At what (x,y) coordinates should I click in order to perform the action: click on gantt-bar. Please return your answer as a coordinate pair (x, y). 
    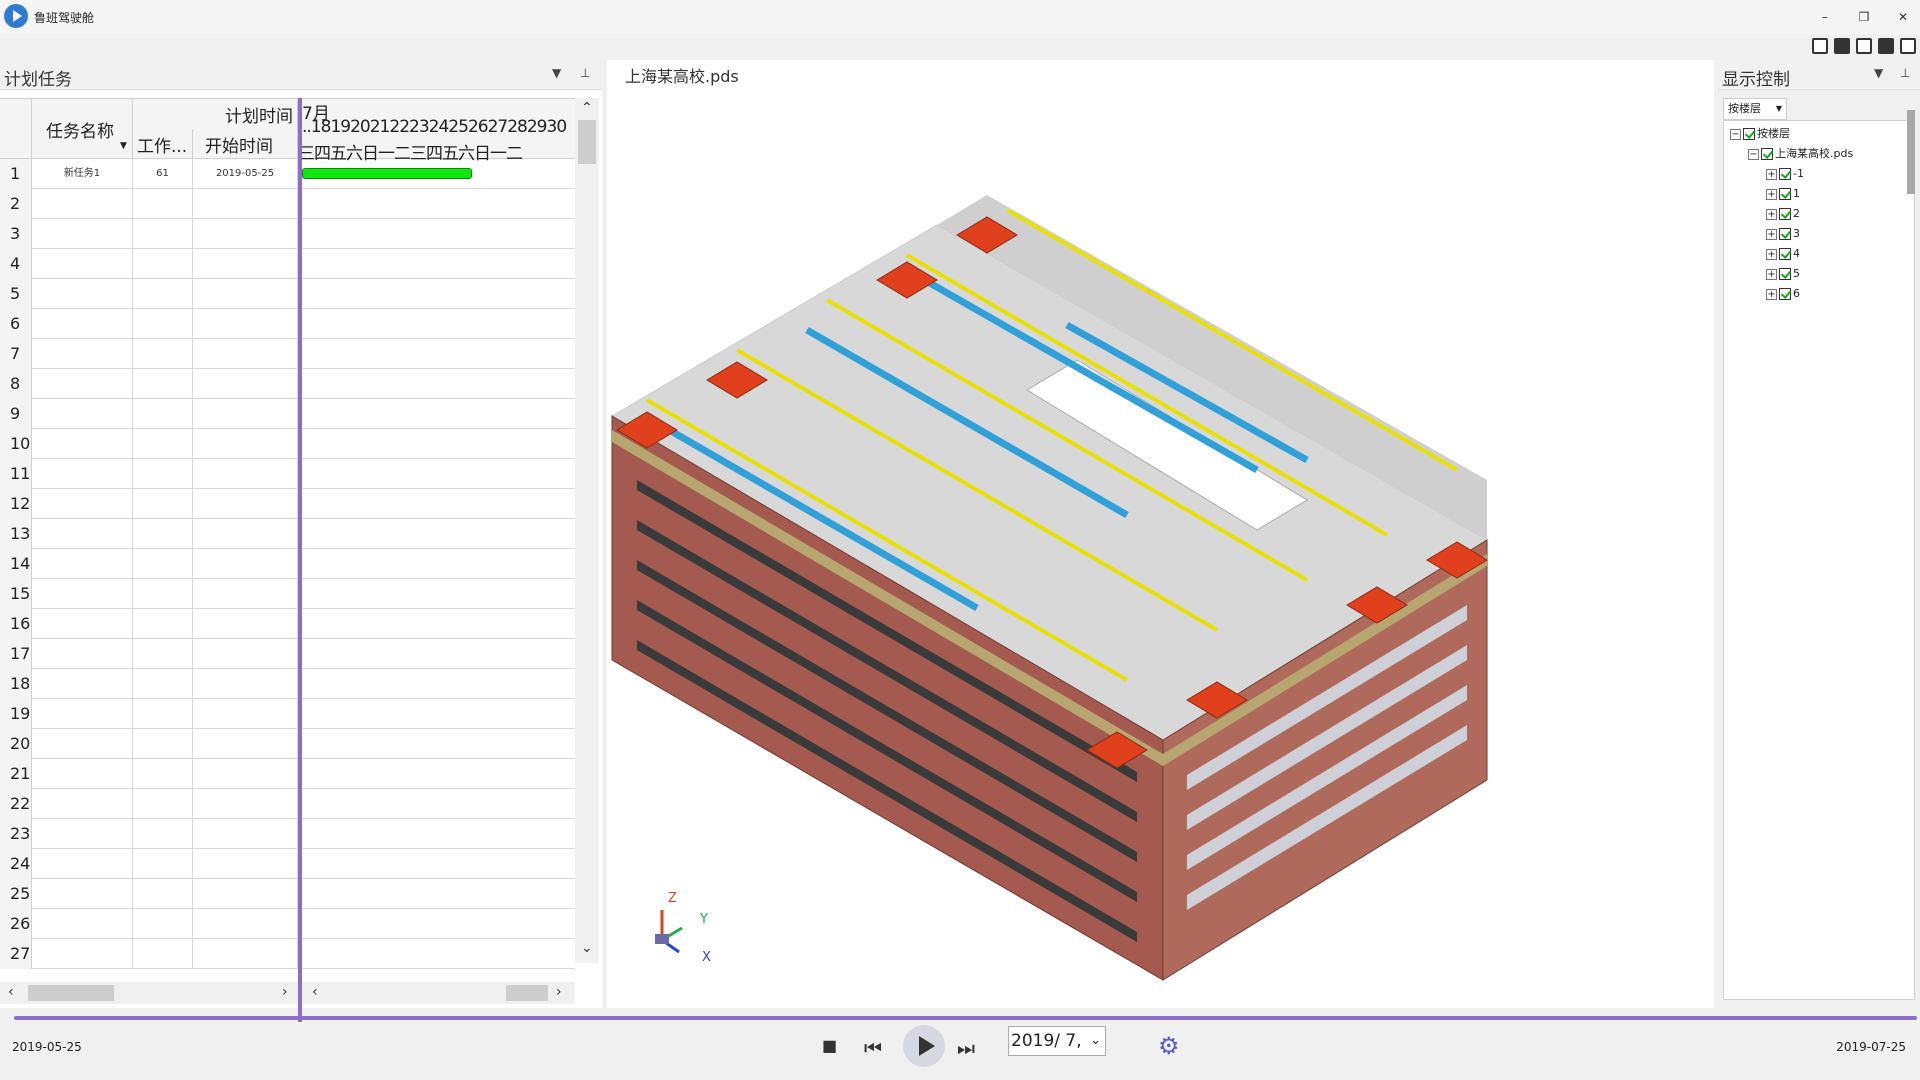
    Looking at the image, I should click on (387, 173).